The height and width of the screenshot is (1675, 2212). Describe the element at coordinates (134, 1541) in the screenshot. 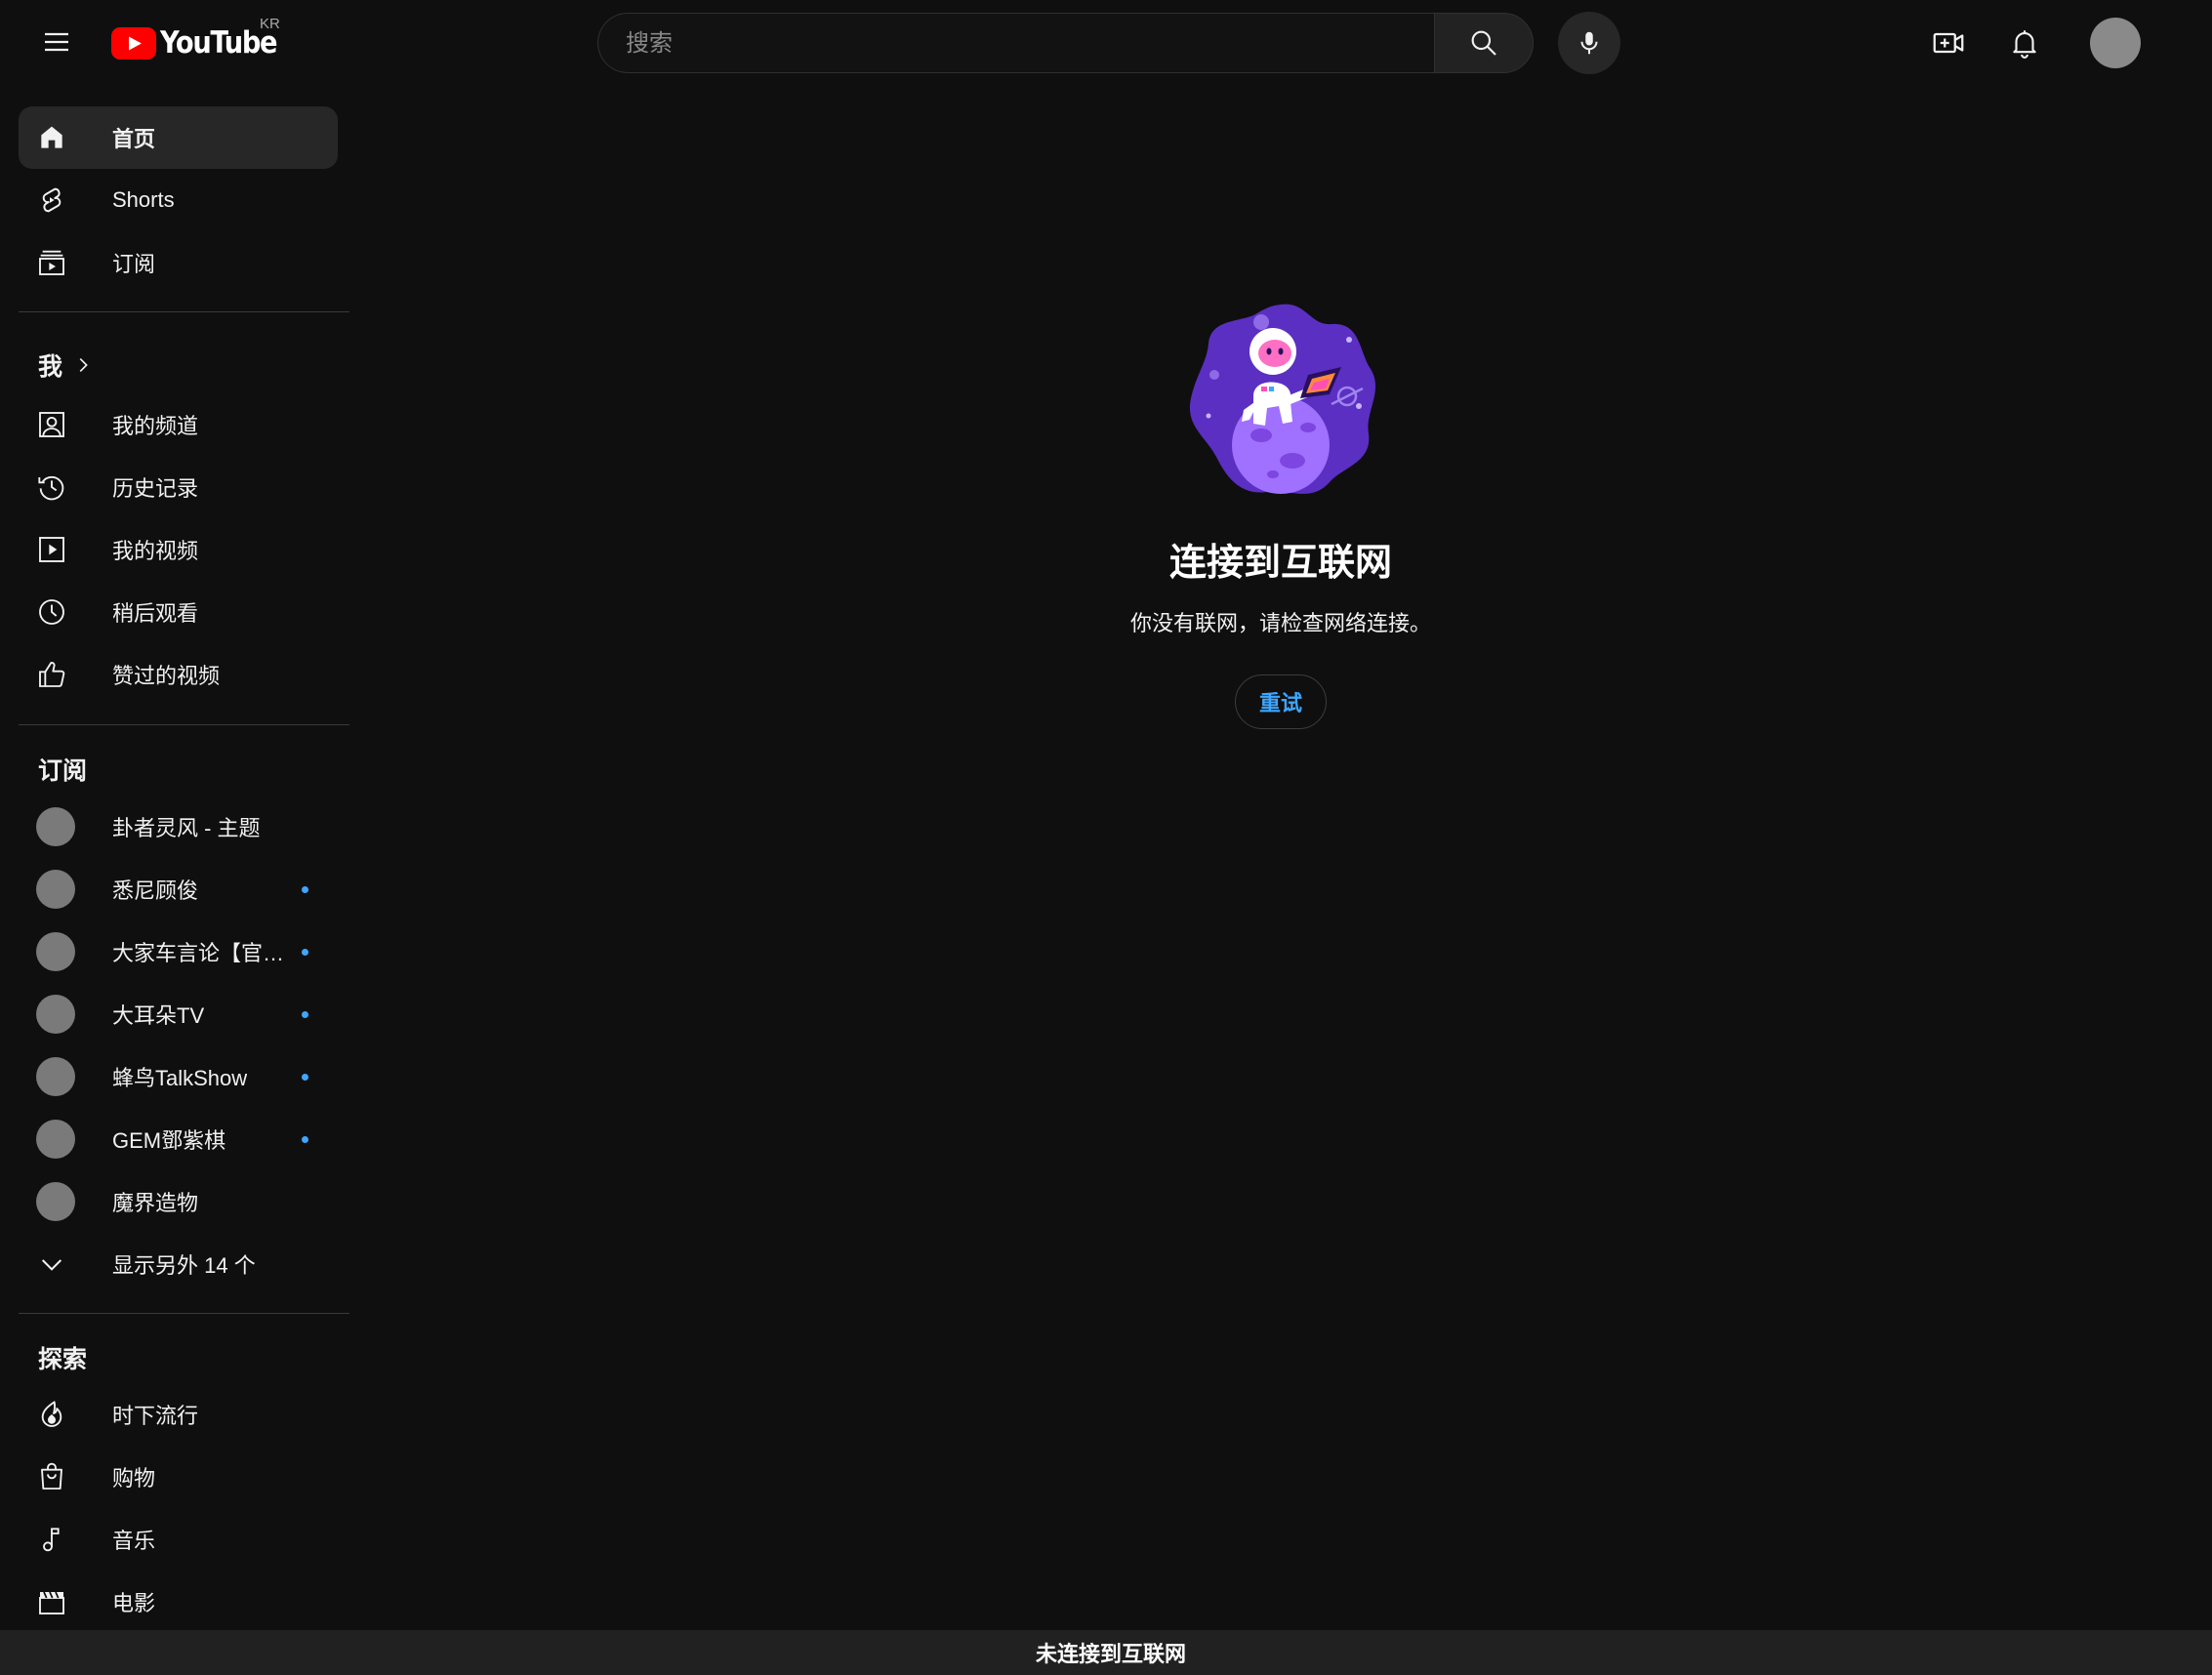

I see `sidebar-item-label: 音乐` at that location.